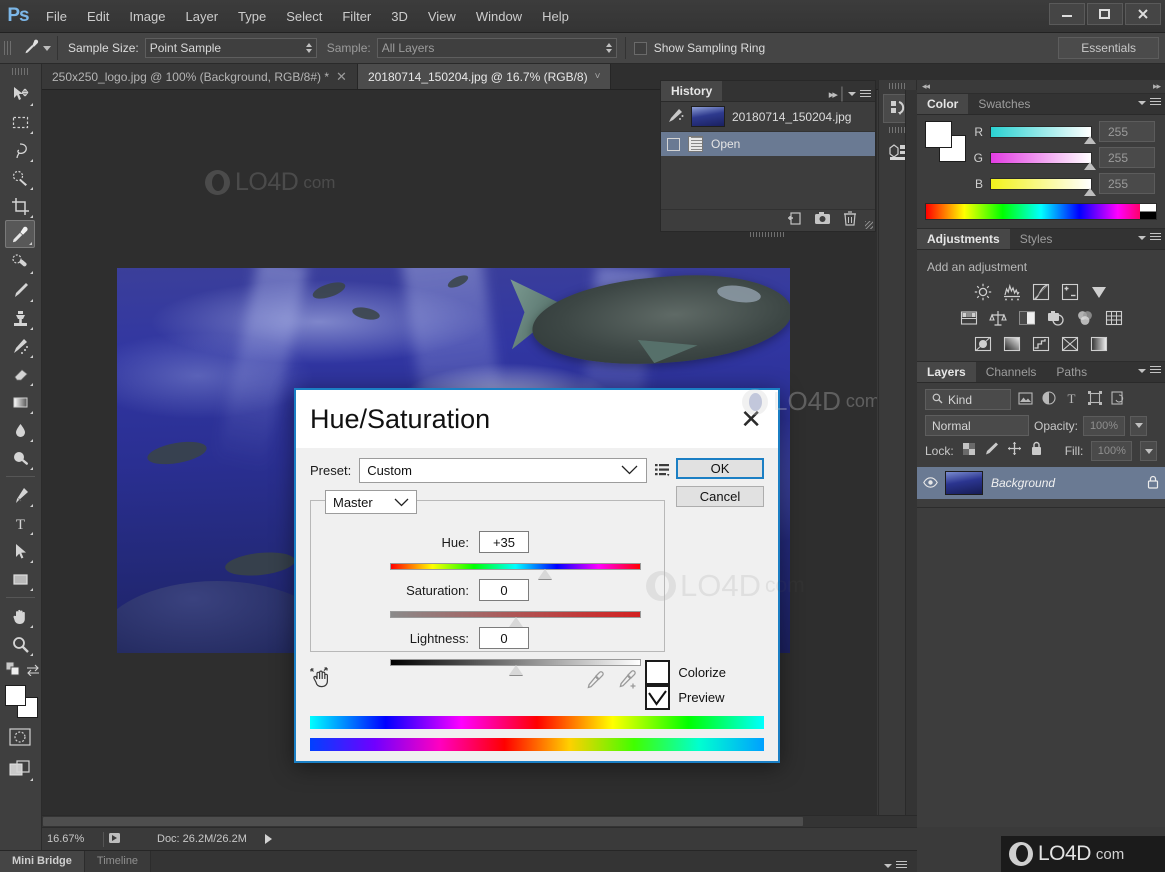  What do you see at coordinates (399, 16) in the screenshot?
I see `menu-3d: 3D` at bounding box center [399, 16].